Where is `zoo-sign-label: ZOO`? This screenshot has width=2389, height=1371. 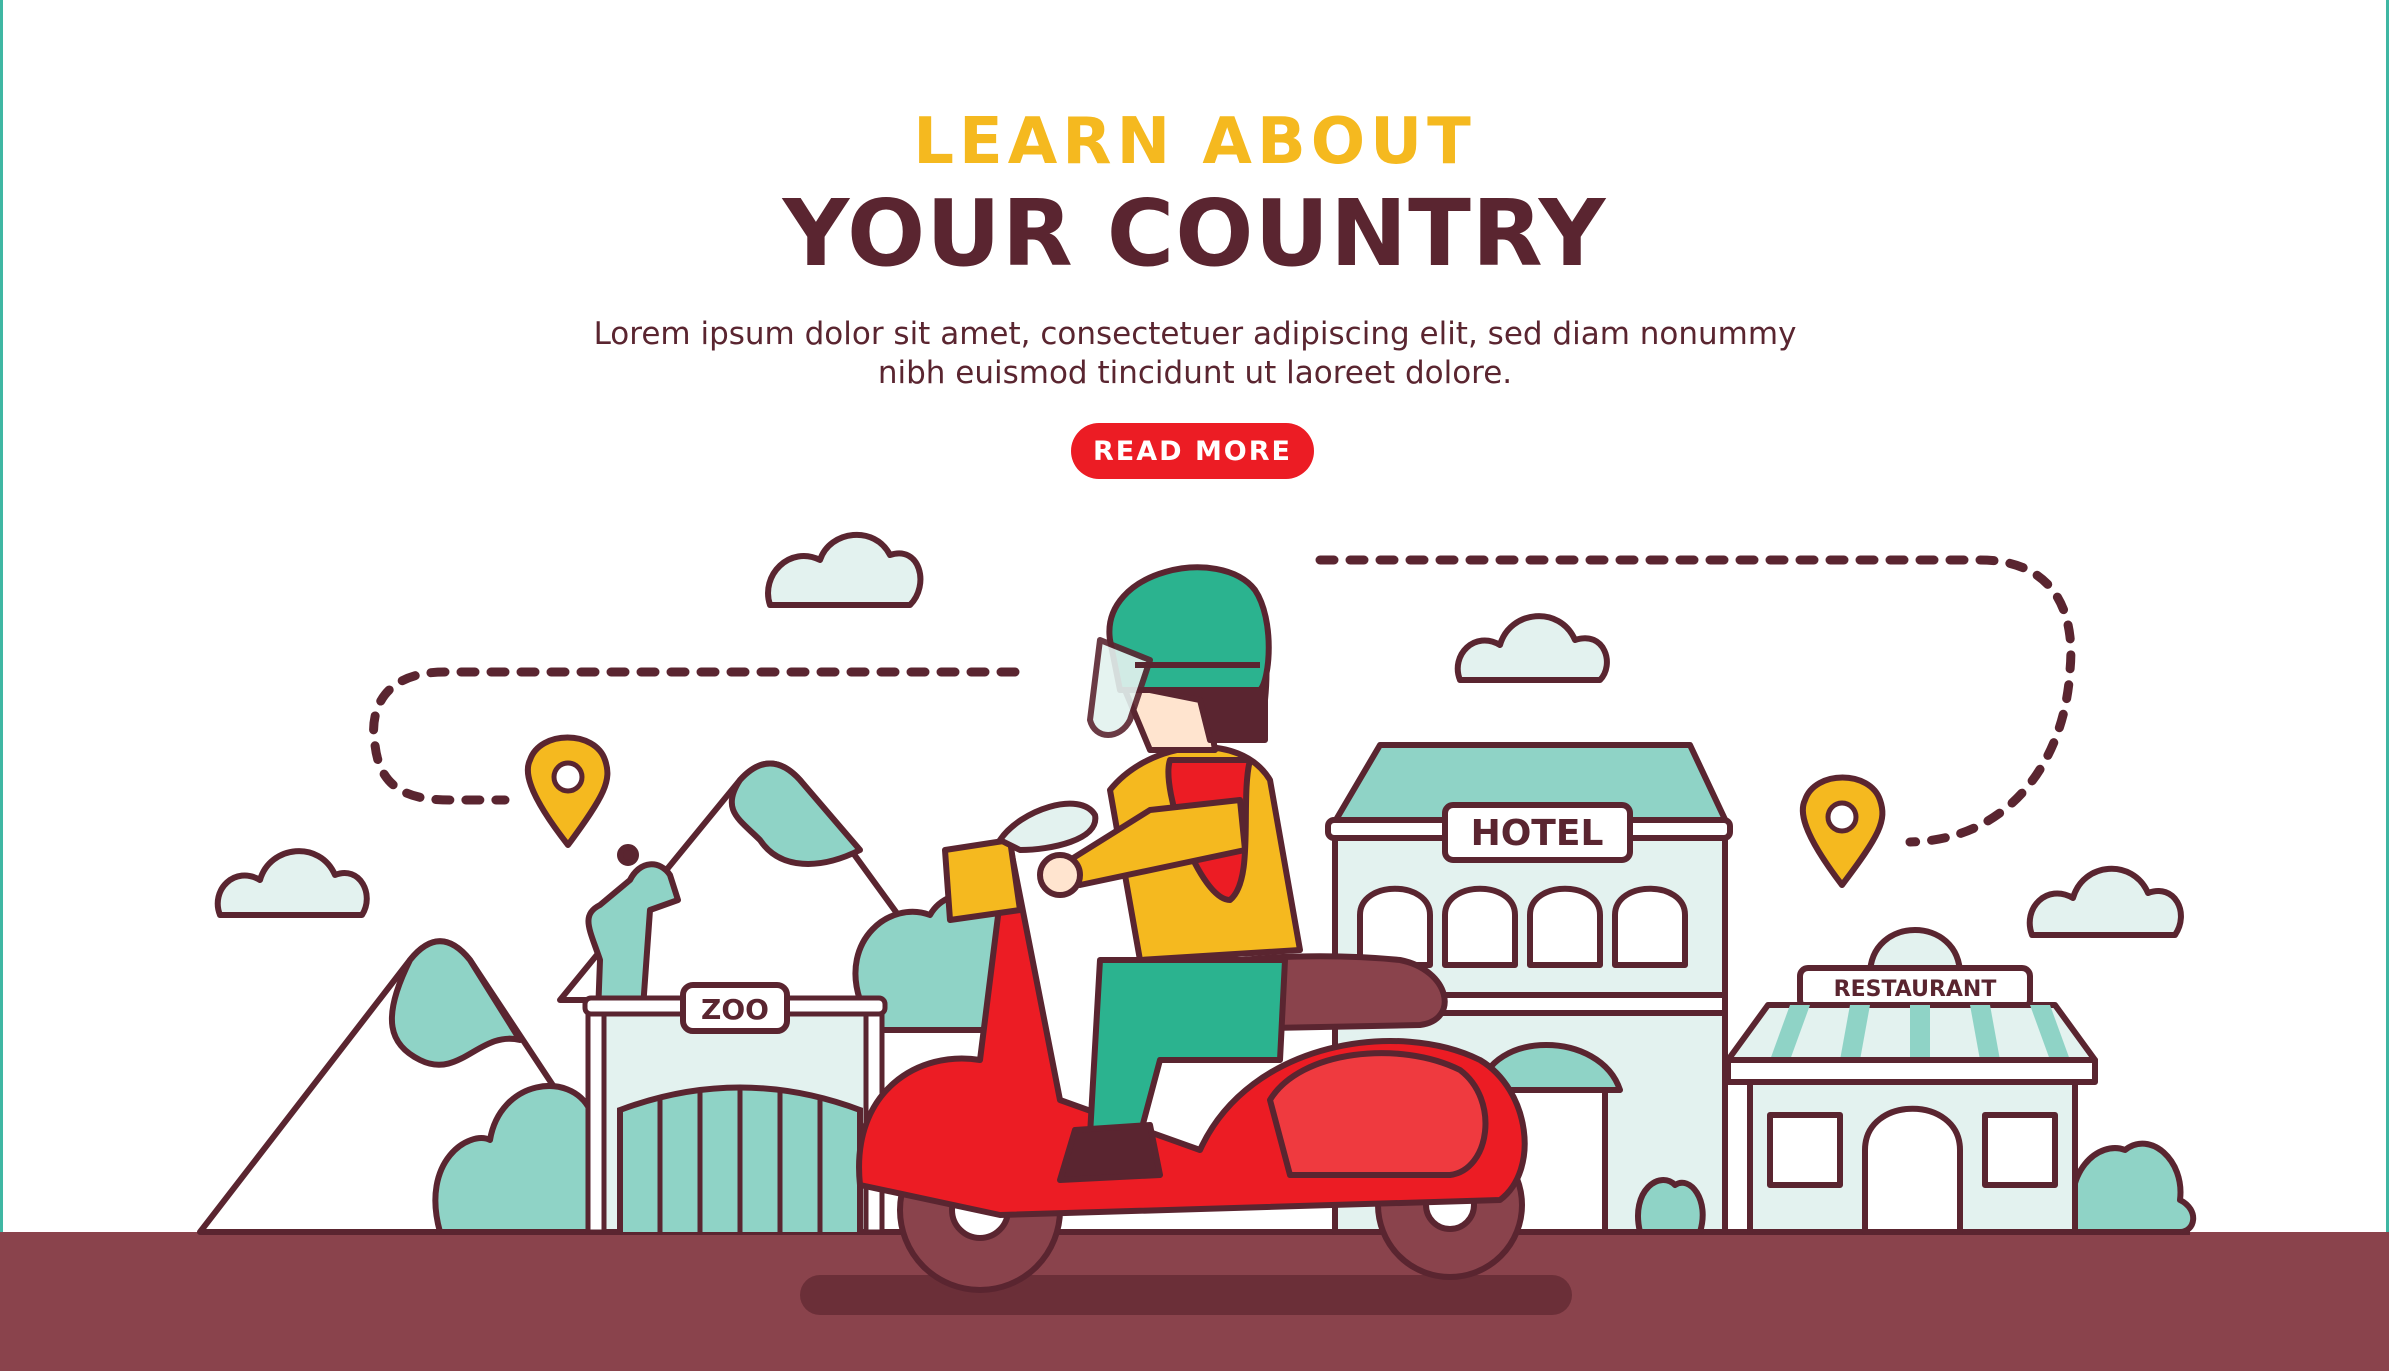
zoo-sign-label: ZOO is located at coordinates (735, 1009).